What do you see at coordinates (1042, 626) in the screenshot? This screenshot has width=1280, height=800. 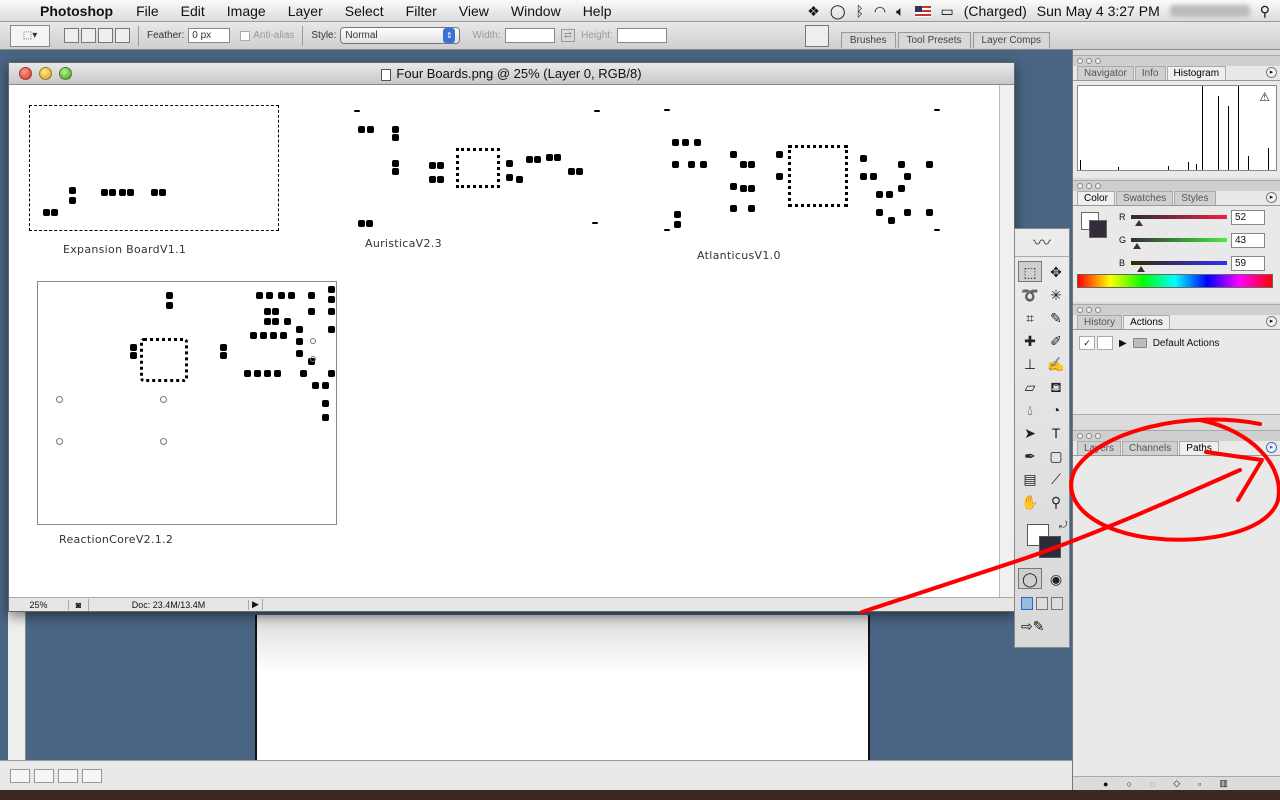 I see `jump-to-imageready-icon: ⇨✎` at bounding box center [1042, 626].